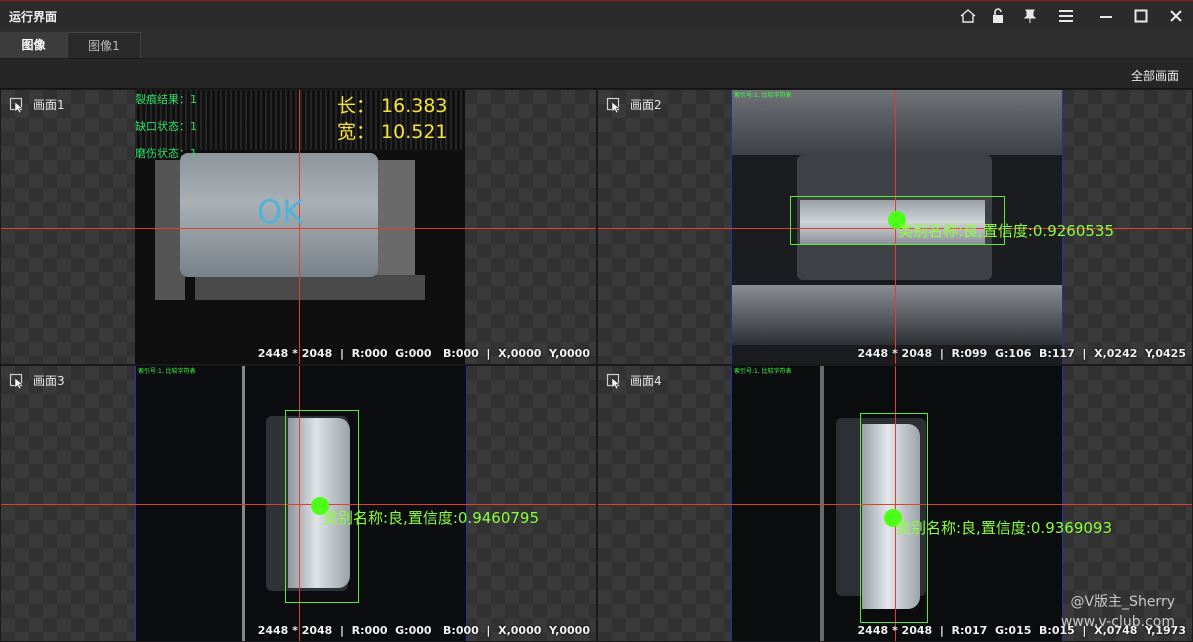 This screenshot has height=642, width=1193. What do you see at coordinates (166, 99) in the screenshot?
I see `crack-result-text: 裂痕结果：1` at bounding box center [166, 99].